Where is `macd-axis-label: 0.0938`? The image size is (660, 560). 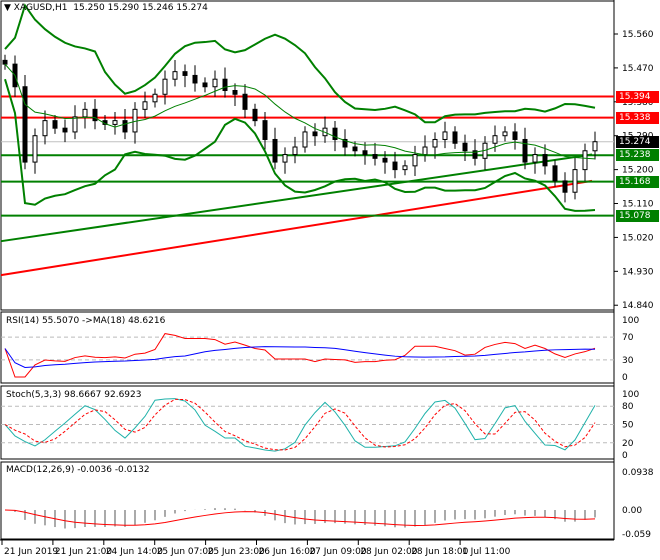 macd-axis-label: 0.0938 is located at coordinates (638, 473).